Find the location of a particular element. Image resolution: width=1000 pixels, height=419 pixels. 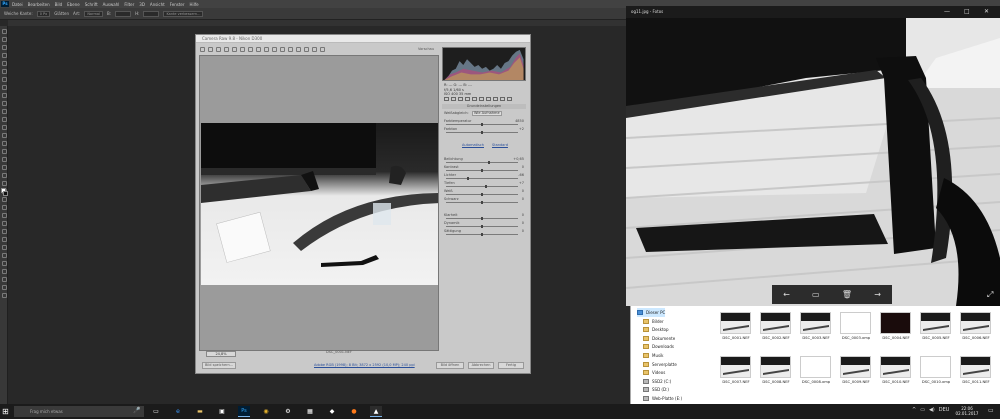

default-link: Standard is located at coordinates (500, 145).